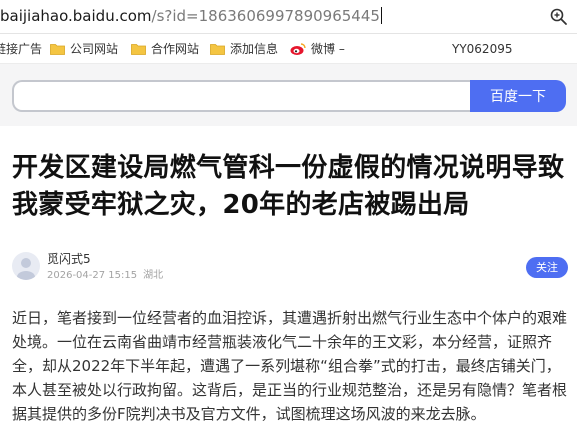 This screenshot has width=577, height=433. What do you see at coordinates (92, 275) in the screenshot?
I see `publish-date: 2026-04-27 15:15` at bounding box center [92, 275].